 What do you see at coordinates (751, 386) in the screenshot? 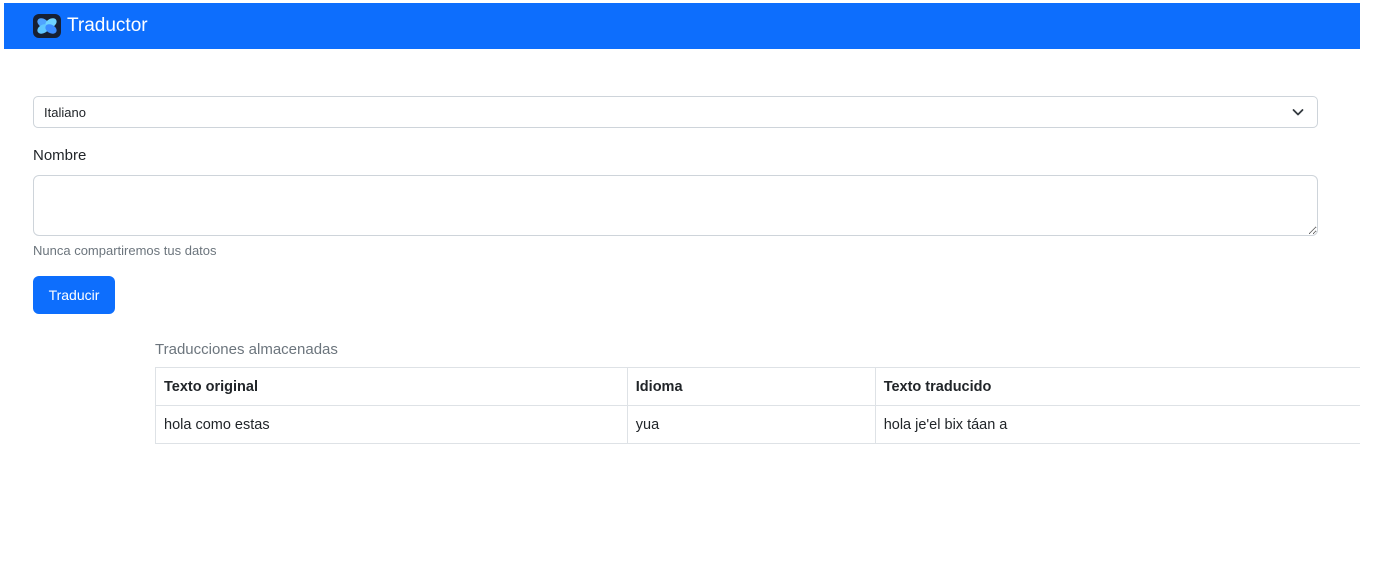
I see `header-language: Idioma` at bounding box center [751, 386].